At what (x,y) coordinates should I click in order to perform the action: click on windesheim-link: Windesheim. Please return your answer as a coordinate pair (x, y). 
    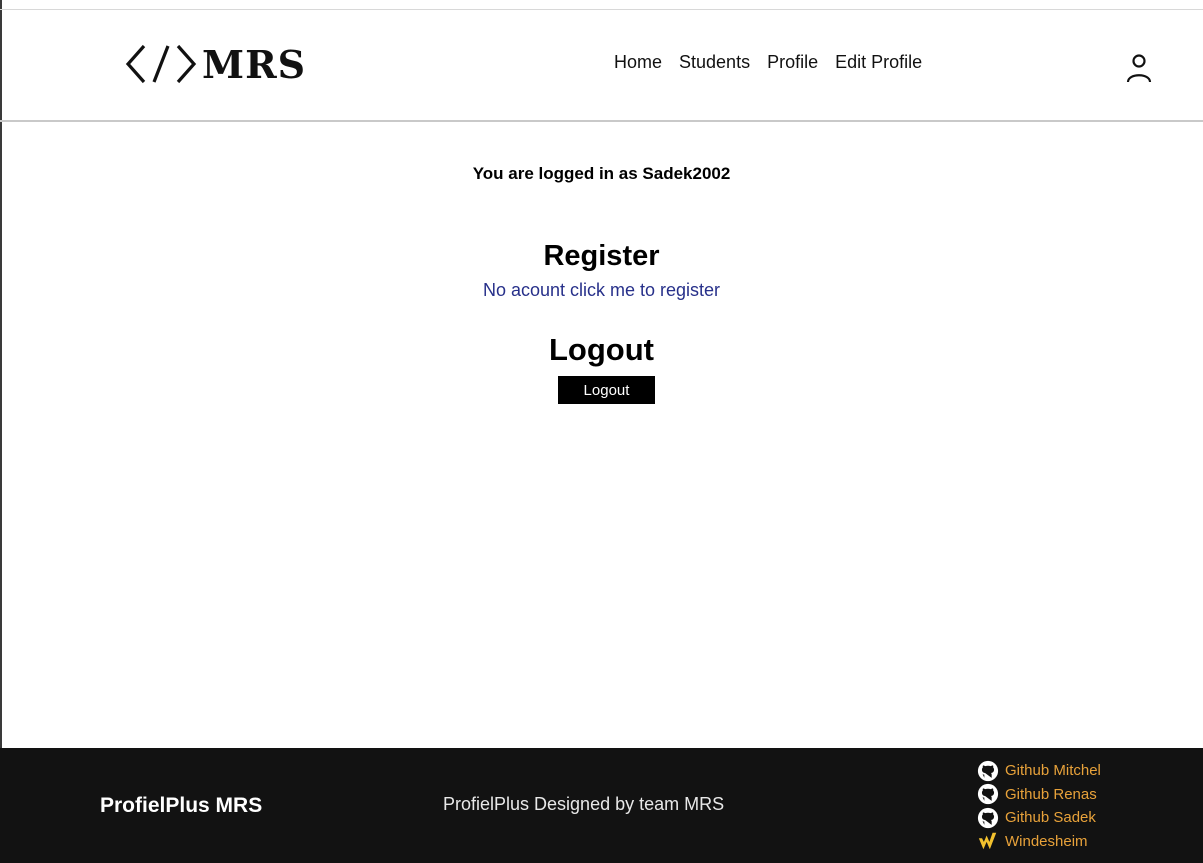
    Looking at the image, I should click on (1039, 842).